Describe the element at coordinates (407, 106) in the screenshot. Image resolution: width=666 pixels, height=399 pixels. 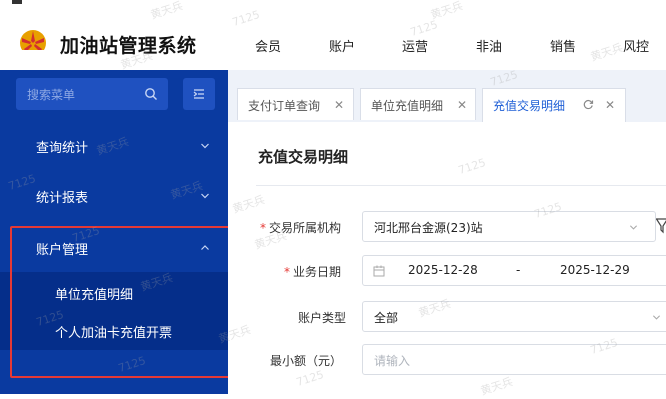
I see `tab-label: 单位充值明细` at that location.